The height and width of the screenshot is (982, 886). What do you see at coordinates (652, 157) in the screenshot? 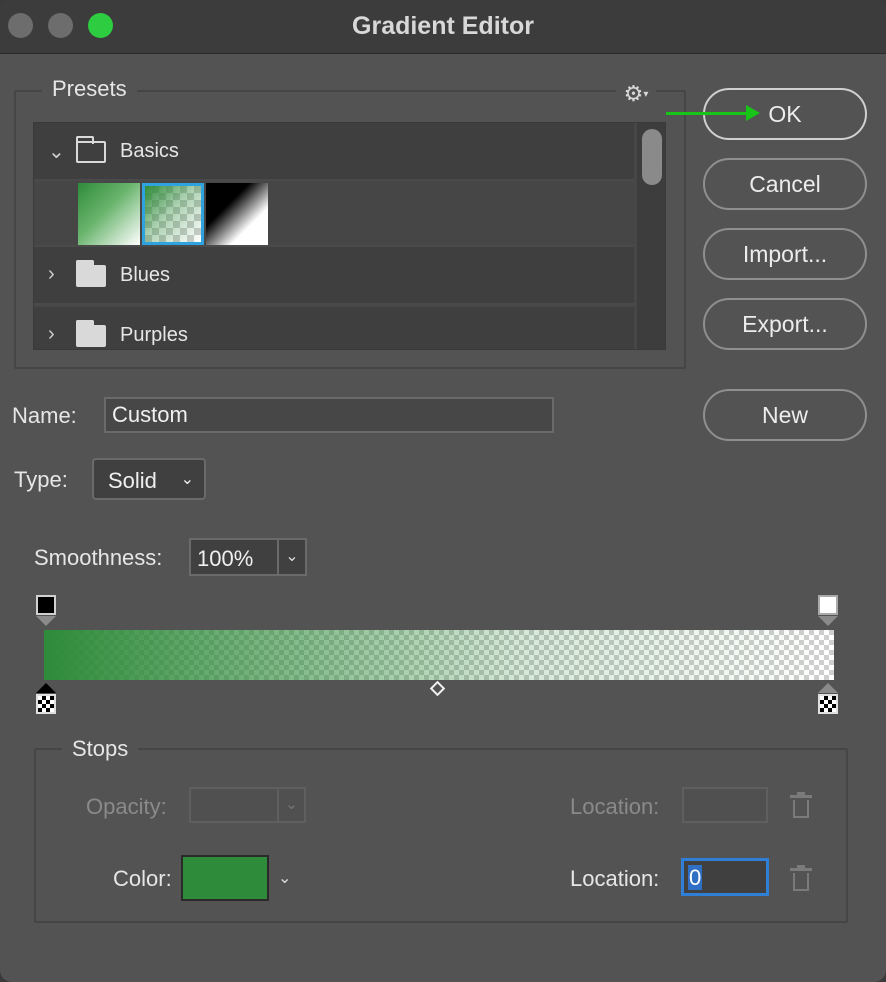
I see `scrollbar-thumb` at bounding box center [652, 157].